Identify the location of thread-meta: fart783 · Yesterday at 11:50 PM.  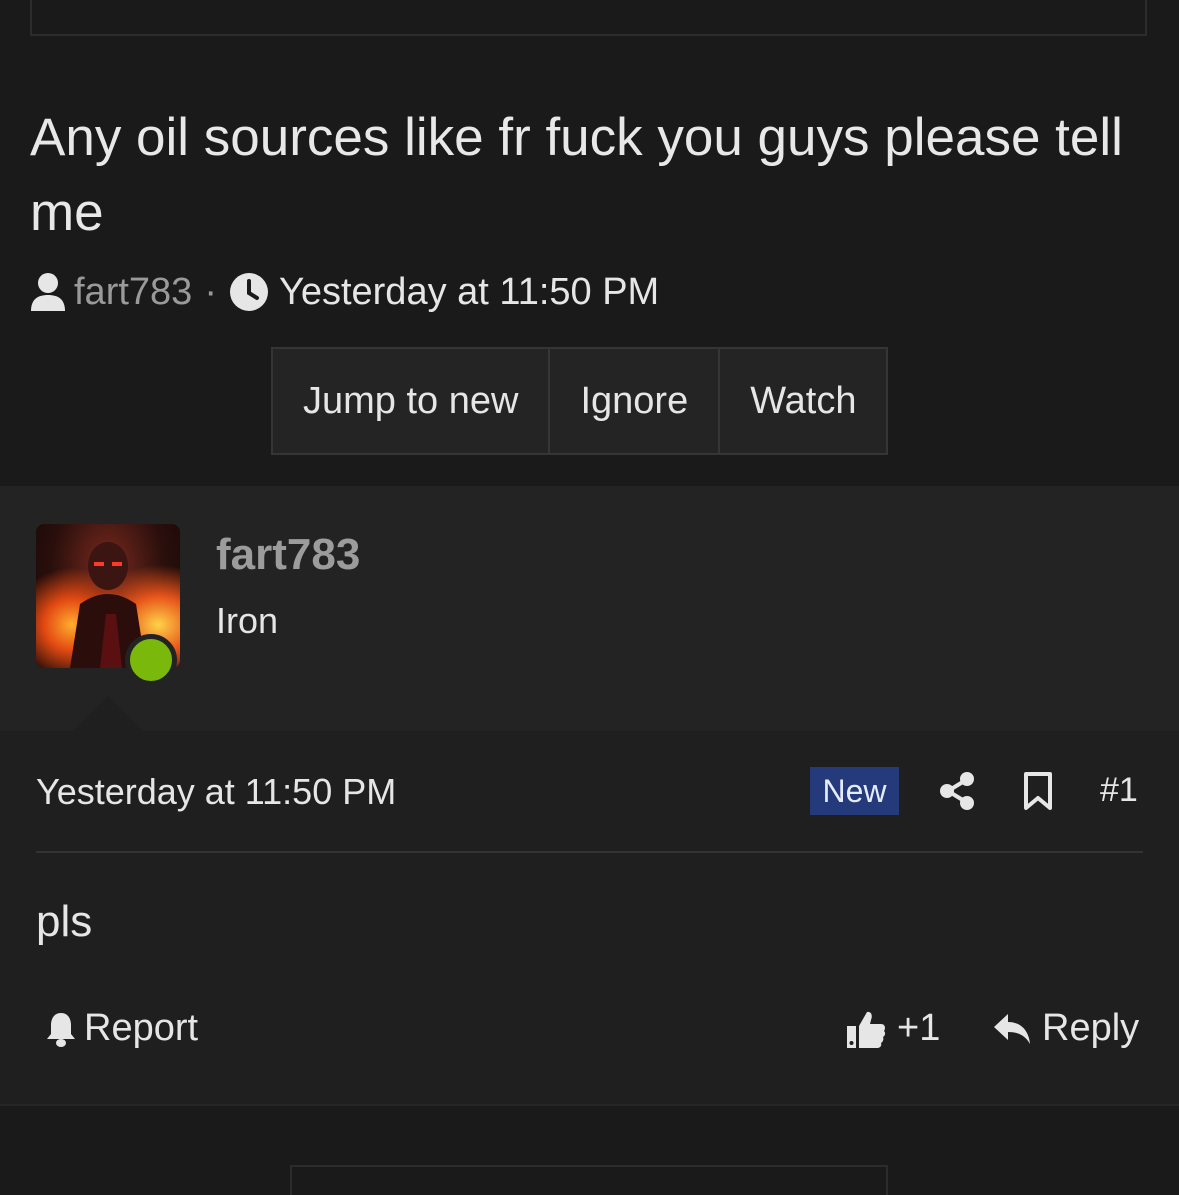
(344, 292).